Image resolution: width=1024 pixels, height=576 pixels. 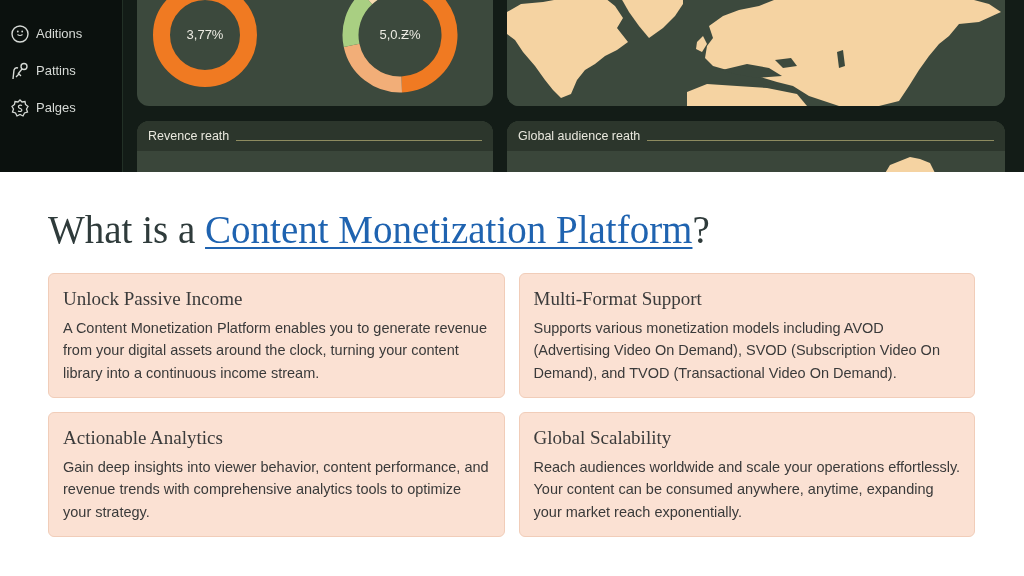 I want to click on donut-value: 5,0.Ƶ%, so click(x=400, y=35).